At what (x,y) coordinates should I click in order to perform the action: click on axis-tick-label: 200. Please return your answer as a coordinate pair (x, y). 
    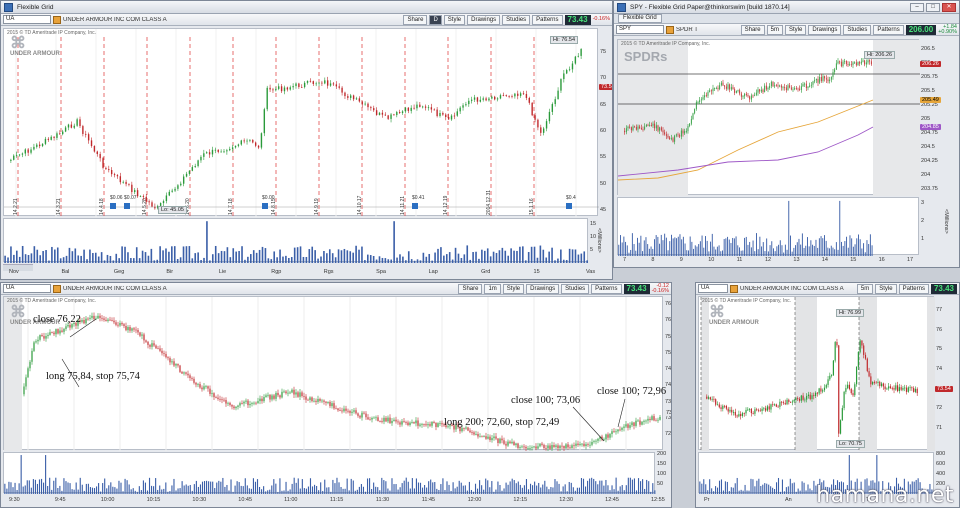
    Looking at the image, I should click on (662, 454).